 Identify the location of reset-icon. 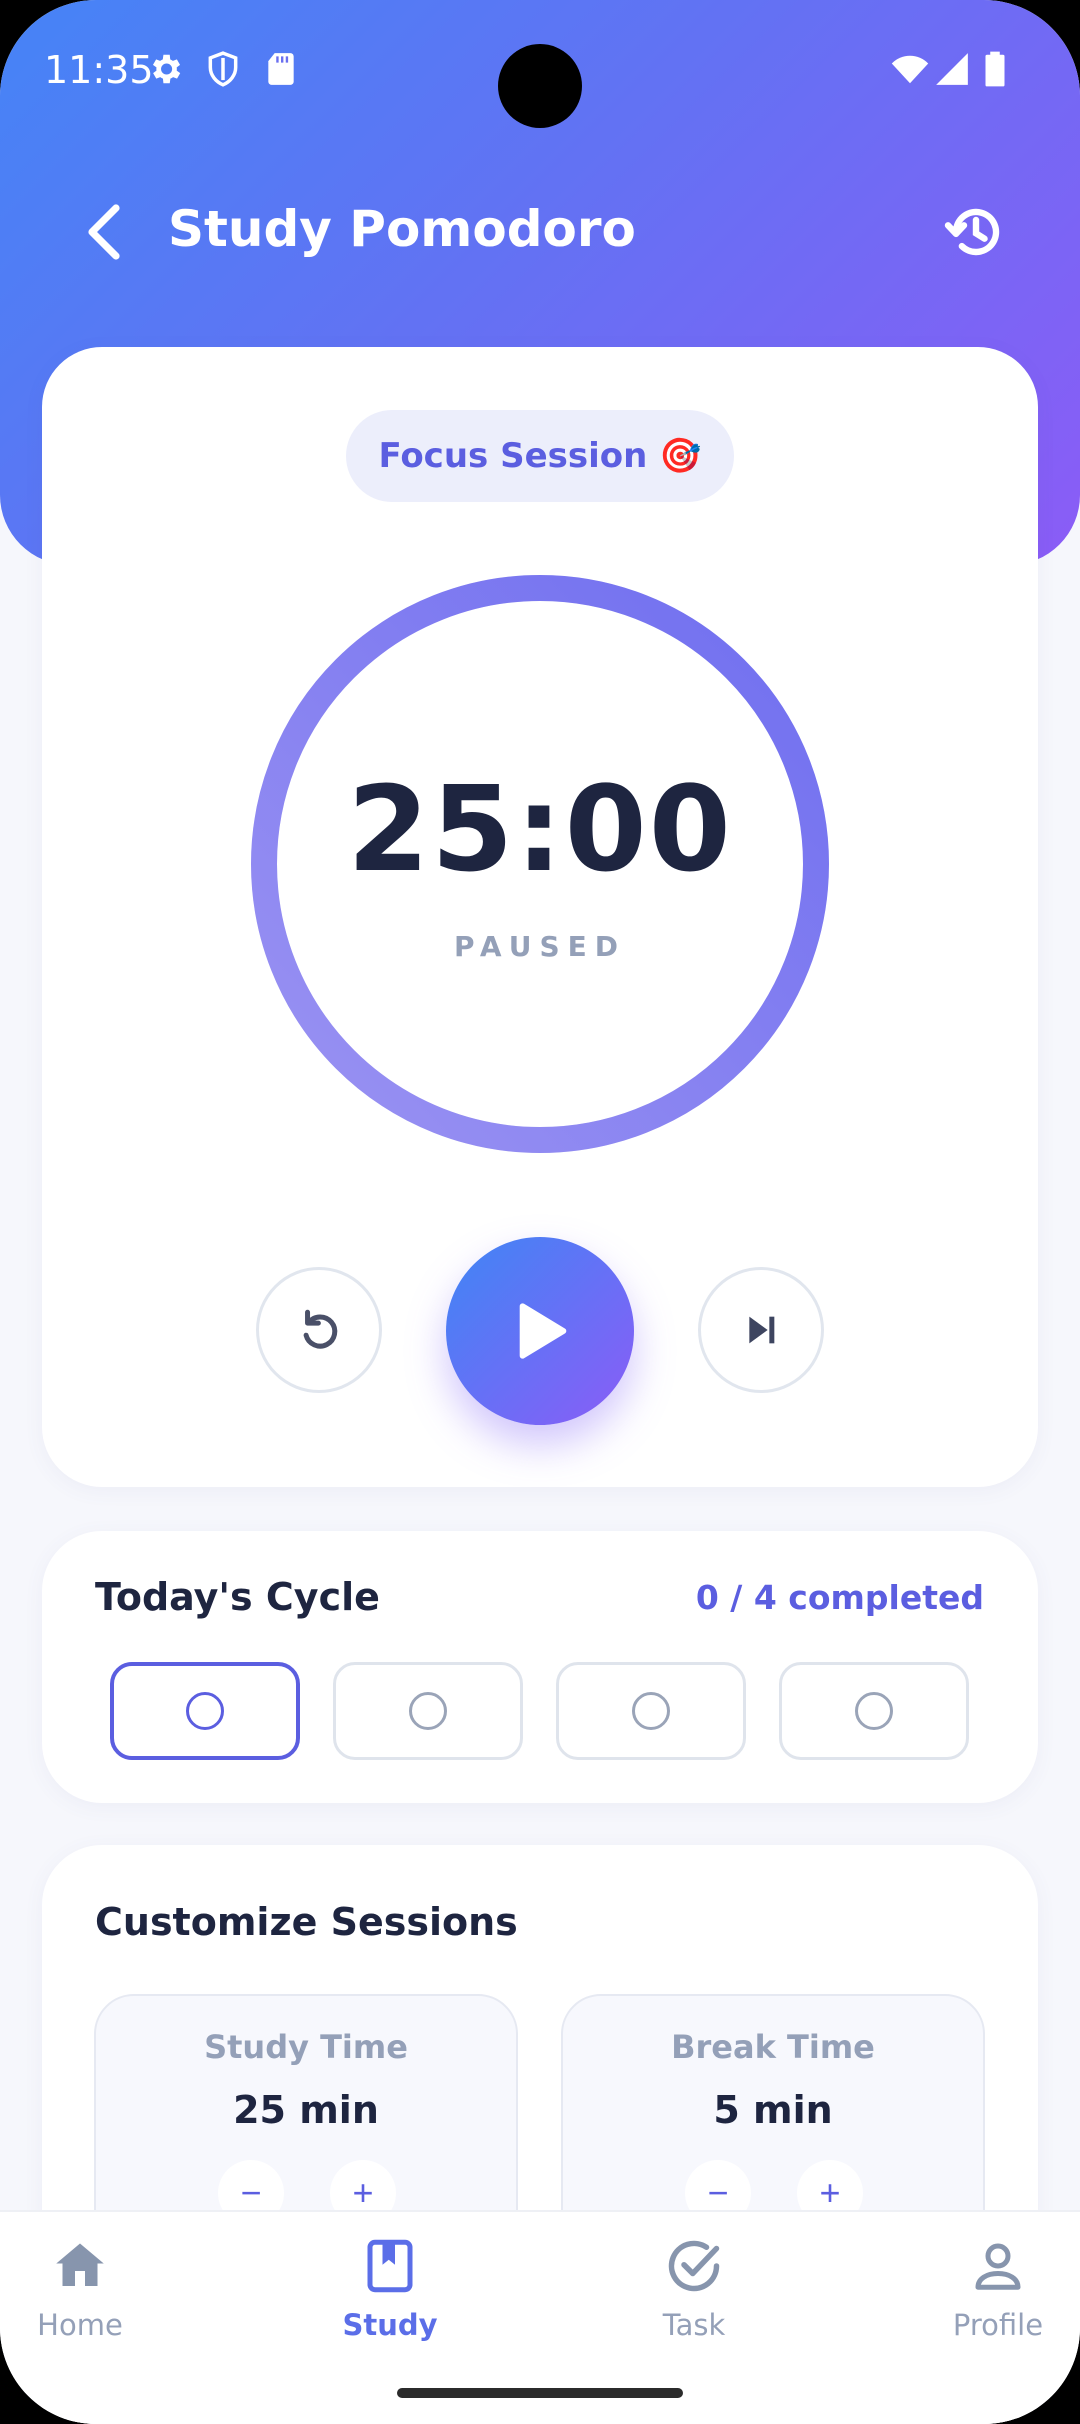
(320, 1329).